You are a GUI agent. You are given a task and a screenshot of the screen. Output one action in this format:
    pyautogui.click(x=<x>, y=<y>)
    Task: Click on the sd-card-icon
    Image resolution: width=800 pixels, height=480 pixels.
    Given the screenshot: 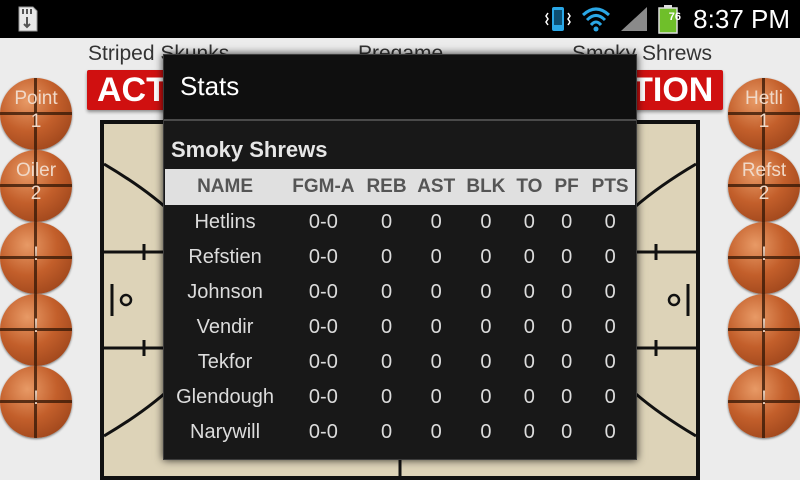 What is the action you would take?
    pyautogui.click(x=28, y=19)
    